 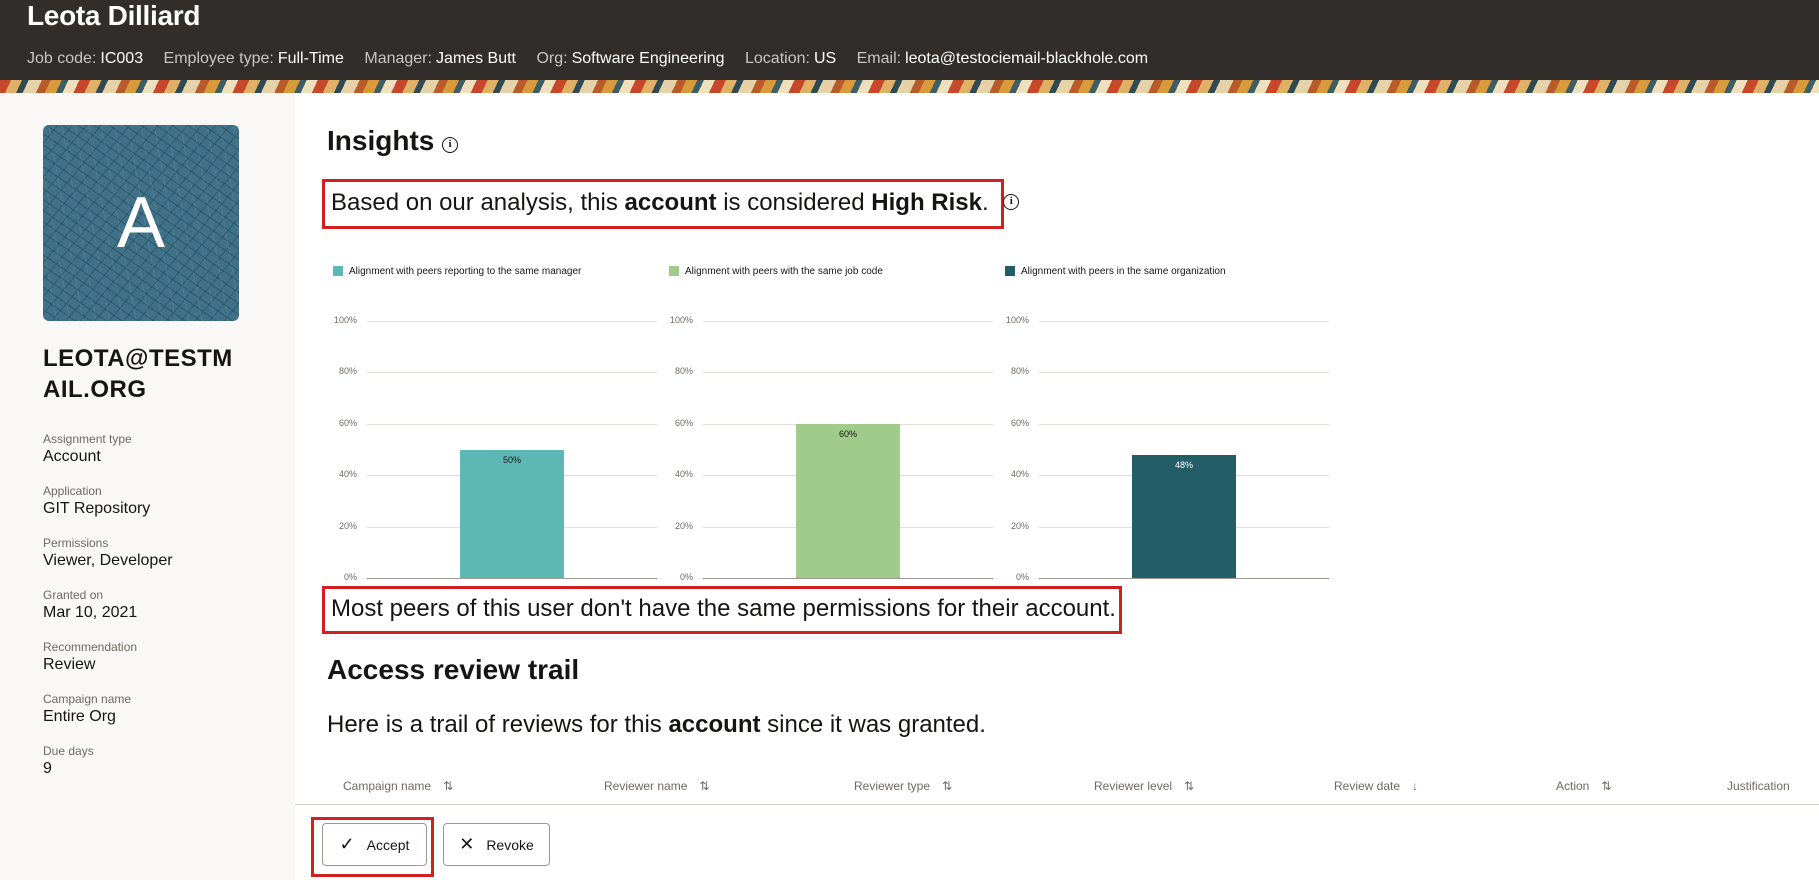 What do you see at coordinates (347, 844) in the screenshot?
I see `check-icon: ✓` at bounding box center [347, 844].